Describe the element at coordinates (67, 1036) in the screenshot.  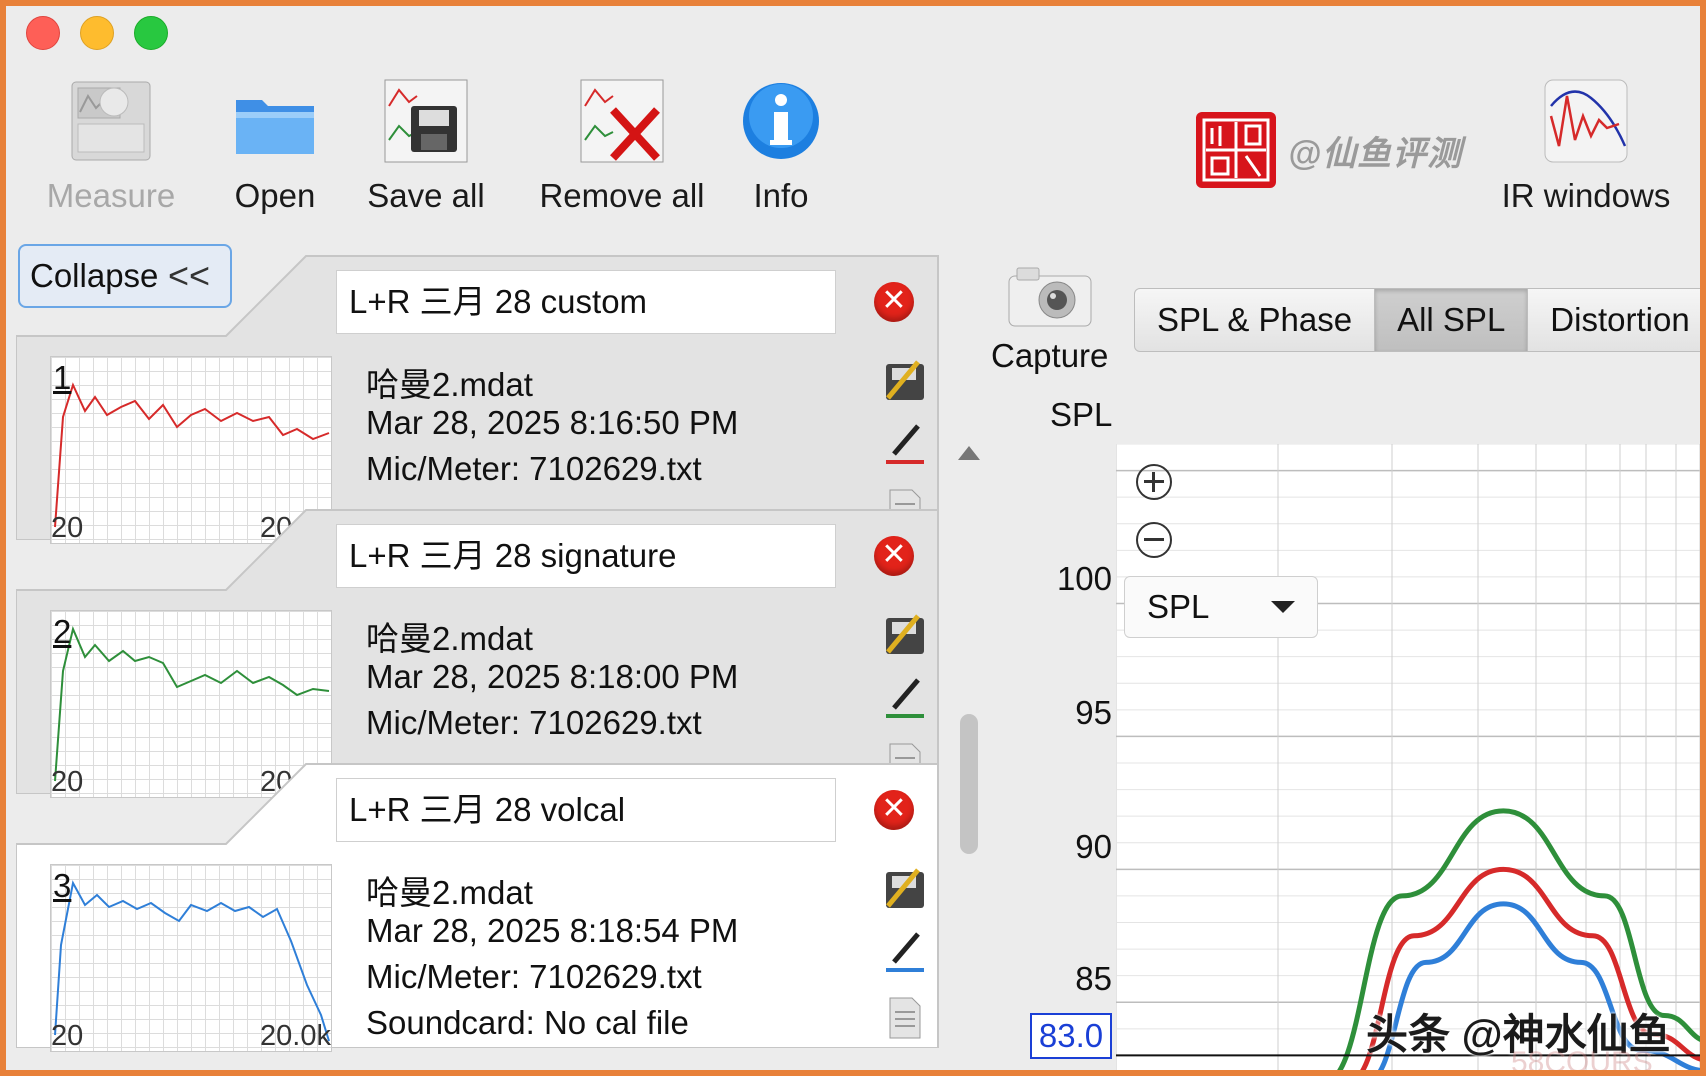
I see `thumbnail-x-min: 20` at that location.